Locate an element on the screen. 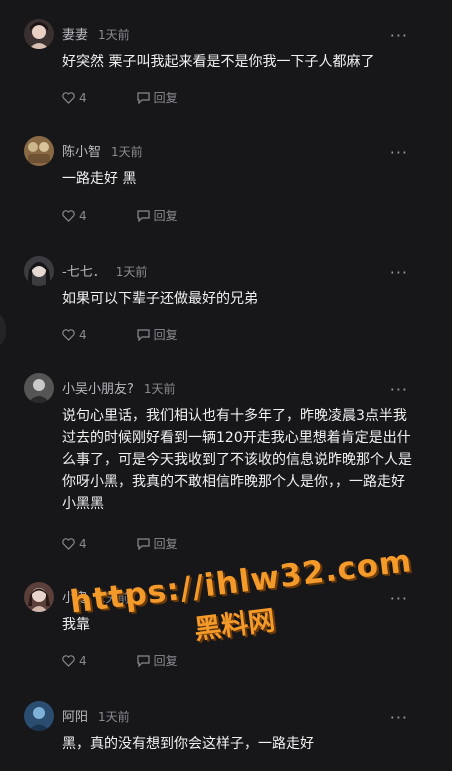  comment-item: -七七． 1天前 ··· 如果可以下辈子还做最好的兄弟 4 回复 is located at coordinates (226, 311).